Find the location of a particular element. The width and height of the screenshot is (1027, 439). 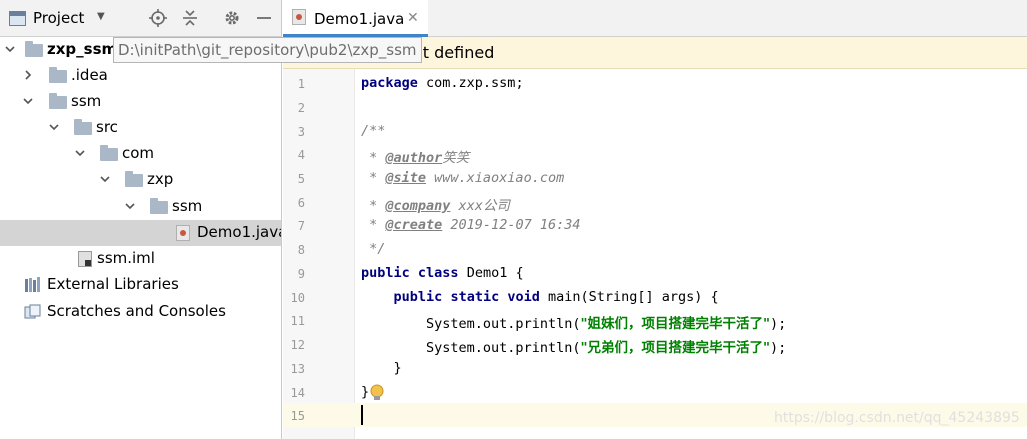

code-line: * @company xxx公司 is located at coordinates (435, 204).